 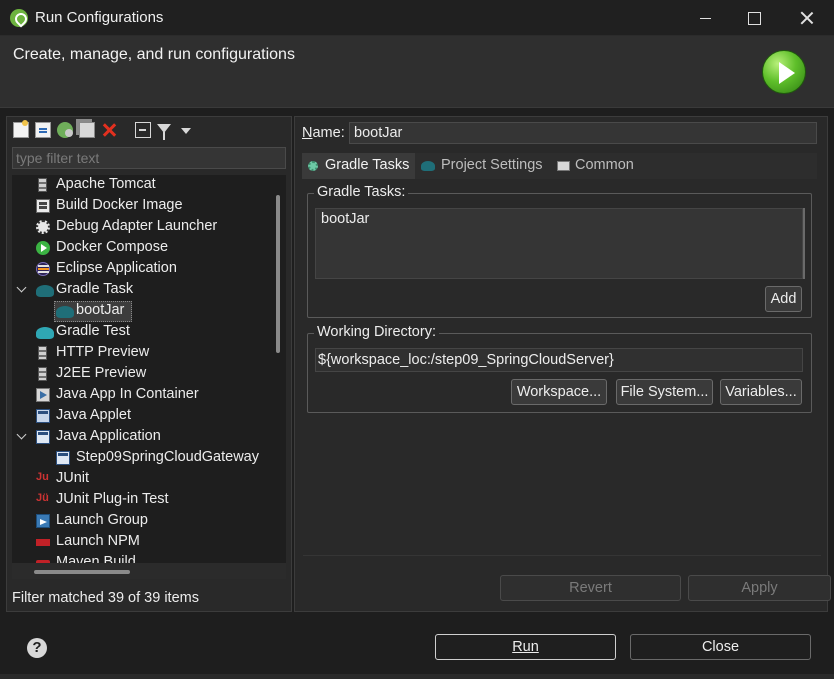 What do you see at coordinates (43, 130) in the screenshot?
I see `new-prototype-icon` at bounding box center [43, 130].